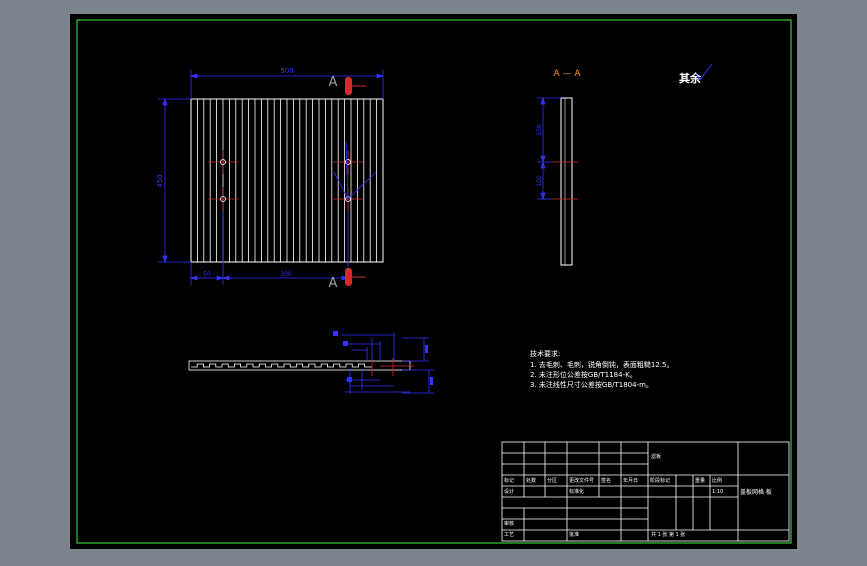  What do you see at coordinates (509, 491) in the screenshot?
I see `design-label: 设计` at bounding box center [509, 491].